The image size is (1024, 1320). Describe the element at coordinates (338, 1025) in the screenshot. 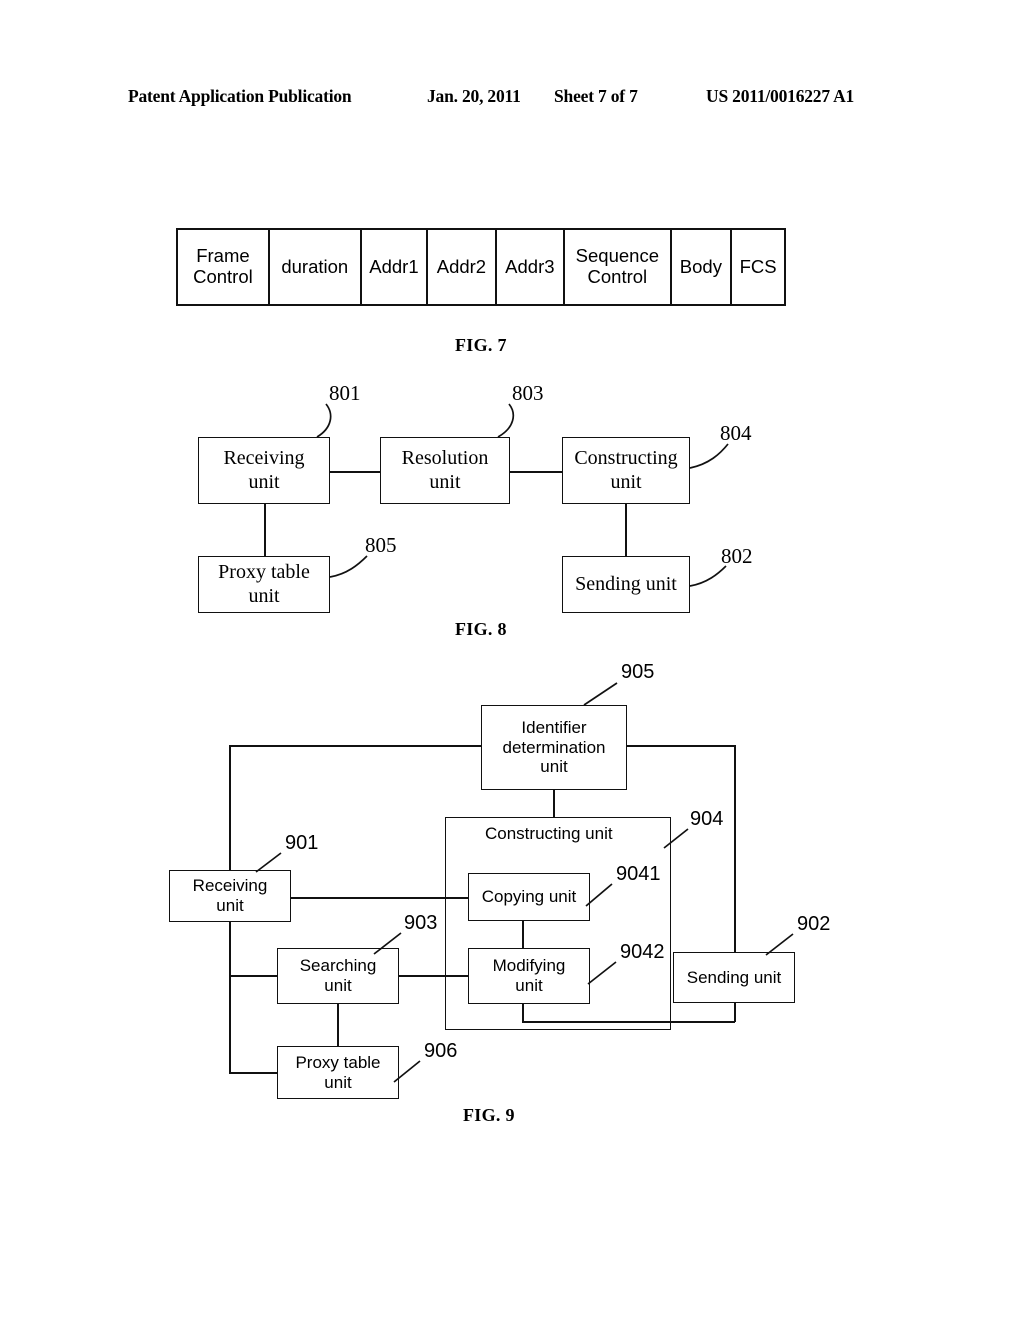

I see `connector-searching-to-proxy-table` at that location.